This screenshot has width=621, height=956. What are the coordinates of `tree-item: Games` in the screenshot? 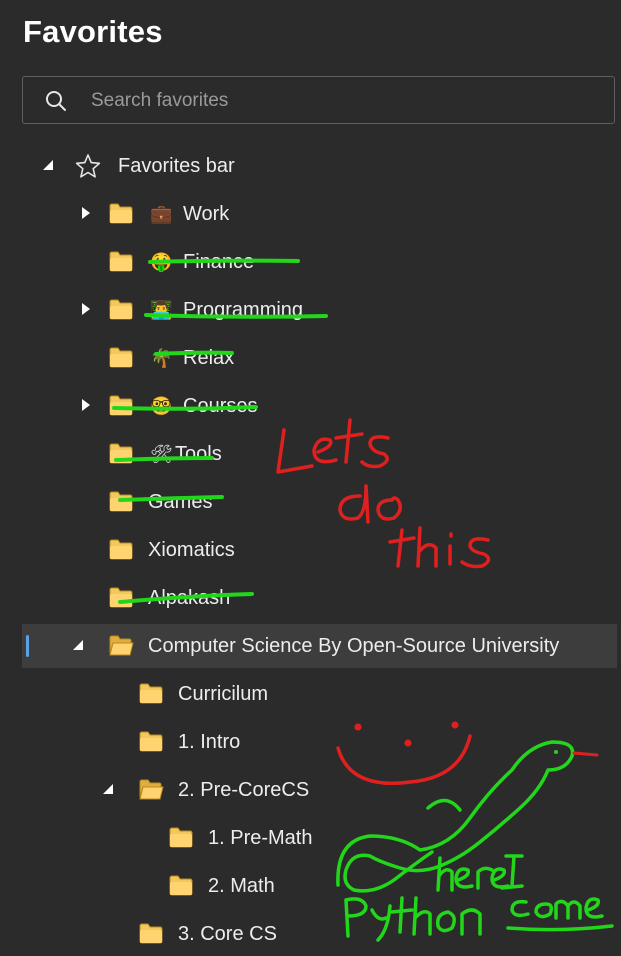 It's located at (319, 502).